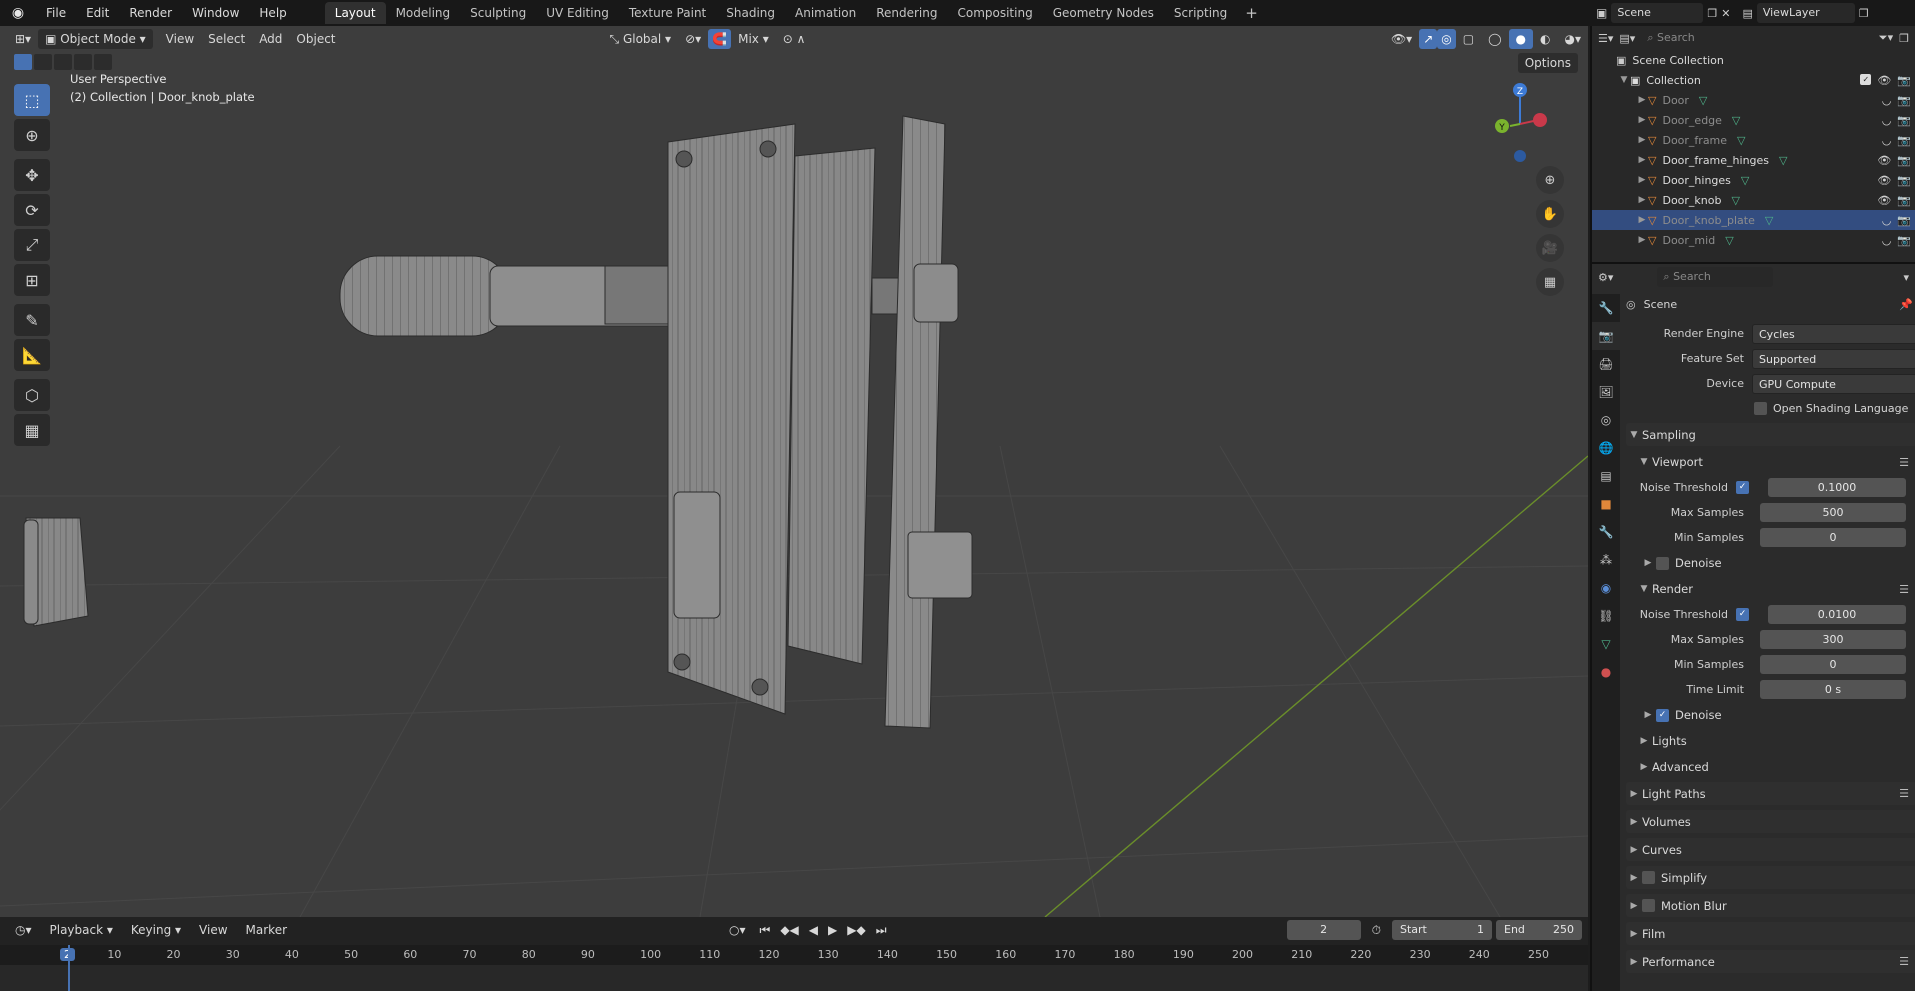 The height and width of the screenshot is (991, 1915). Describe the element at coordinates (1601, 13) in the screenshot. I see `scene-icon: ▣` at that location.